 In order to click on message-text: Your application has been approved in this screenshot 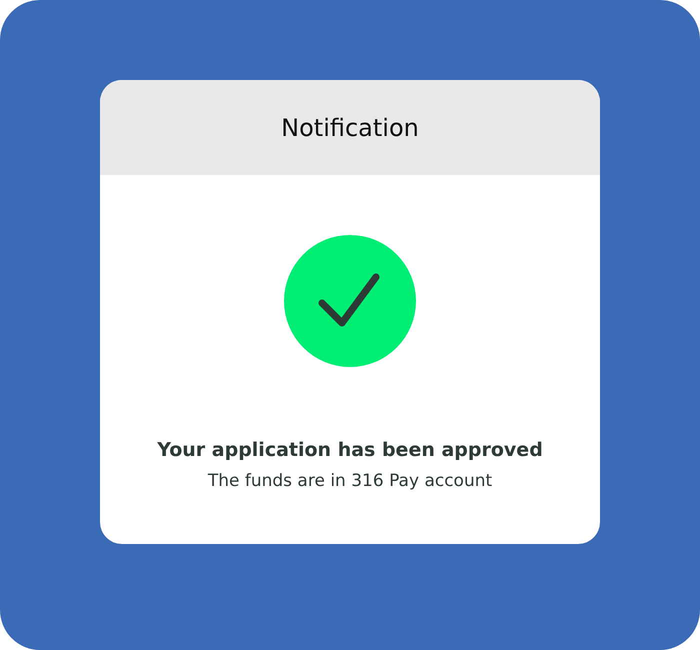, I will do `click(350, 450)`.